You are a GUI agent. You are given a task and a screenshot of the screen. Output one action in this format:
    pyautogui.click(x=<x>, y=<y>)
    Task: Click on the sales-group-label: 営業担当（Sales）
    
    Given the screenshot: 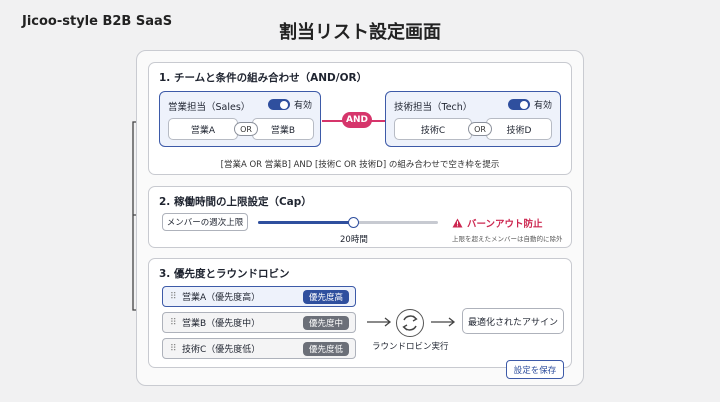 What is the action you would take?
    pyautogui.click(x=209, y=107)
    